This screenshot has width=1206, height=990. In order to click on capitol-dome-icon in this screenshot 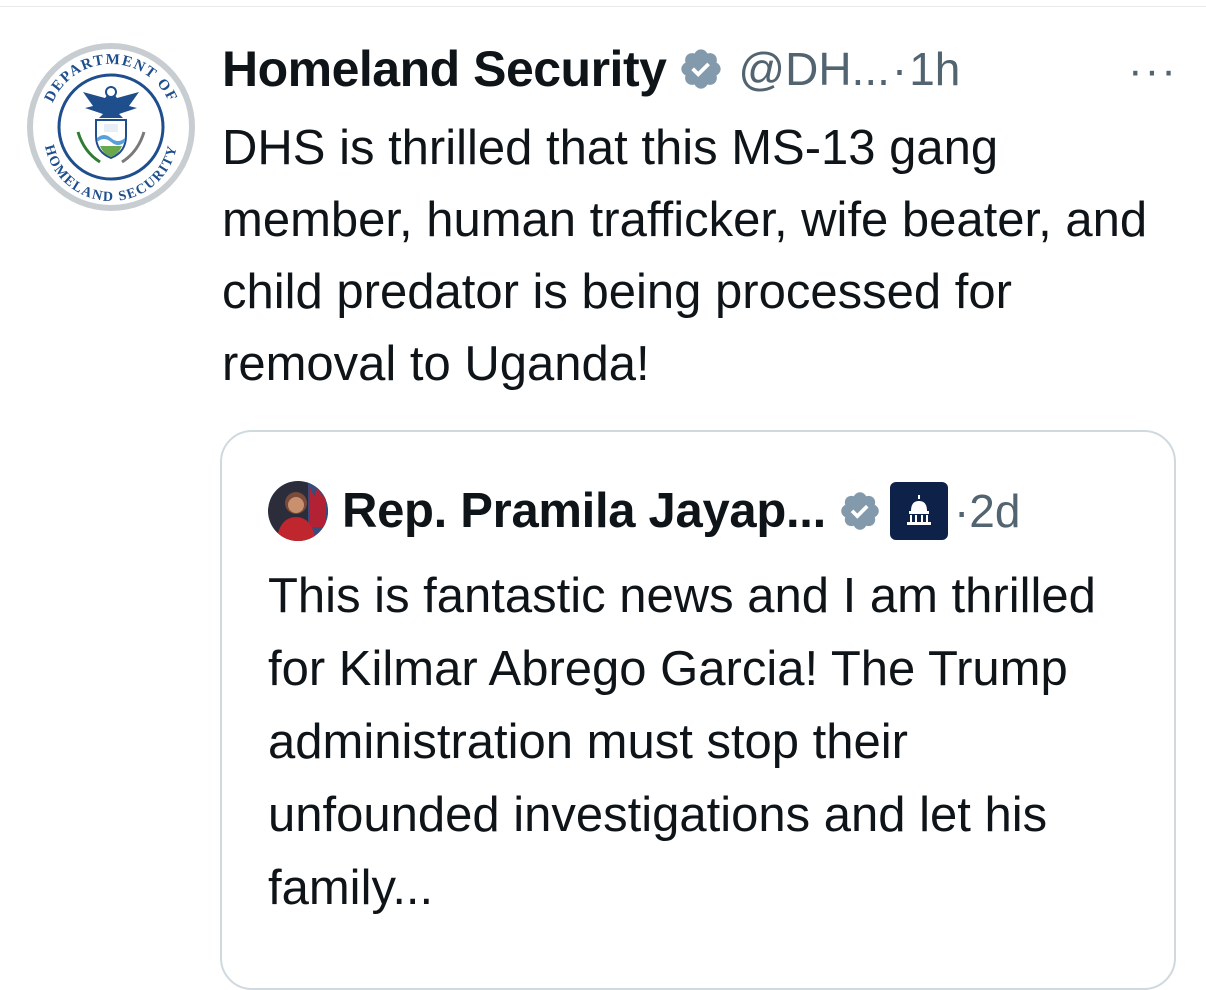, I will do `click(918, 510)`.